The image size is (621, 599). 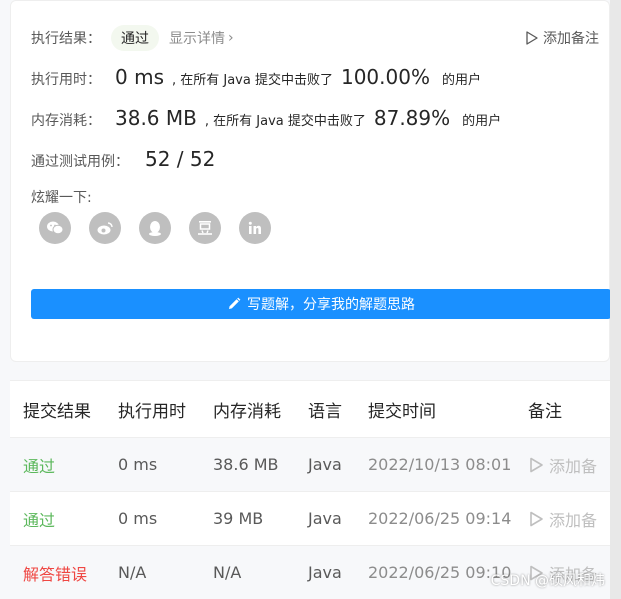 I want to click on tests-label: 通过测试用例：, so click(x=80, y=162).